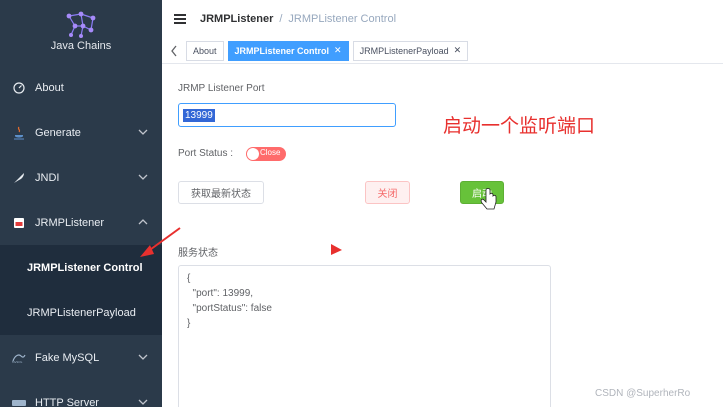 The height and width of the screenshot is (407, 723). I want to click on chevron-left-icon, so click(174, 51).